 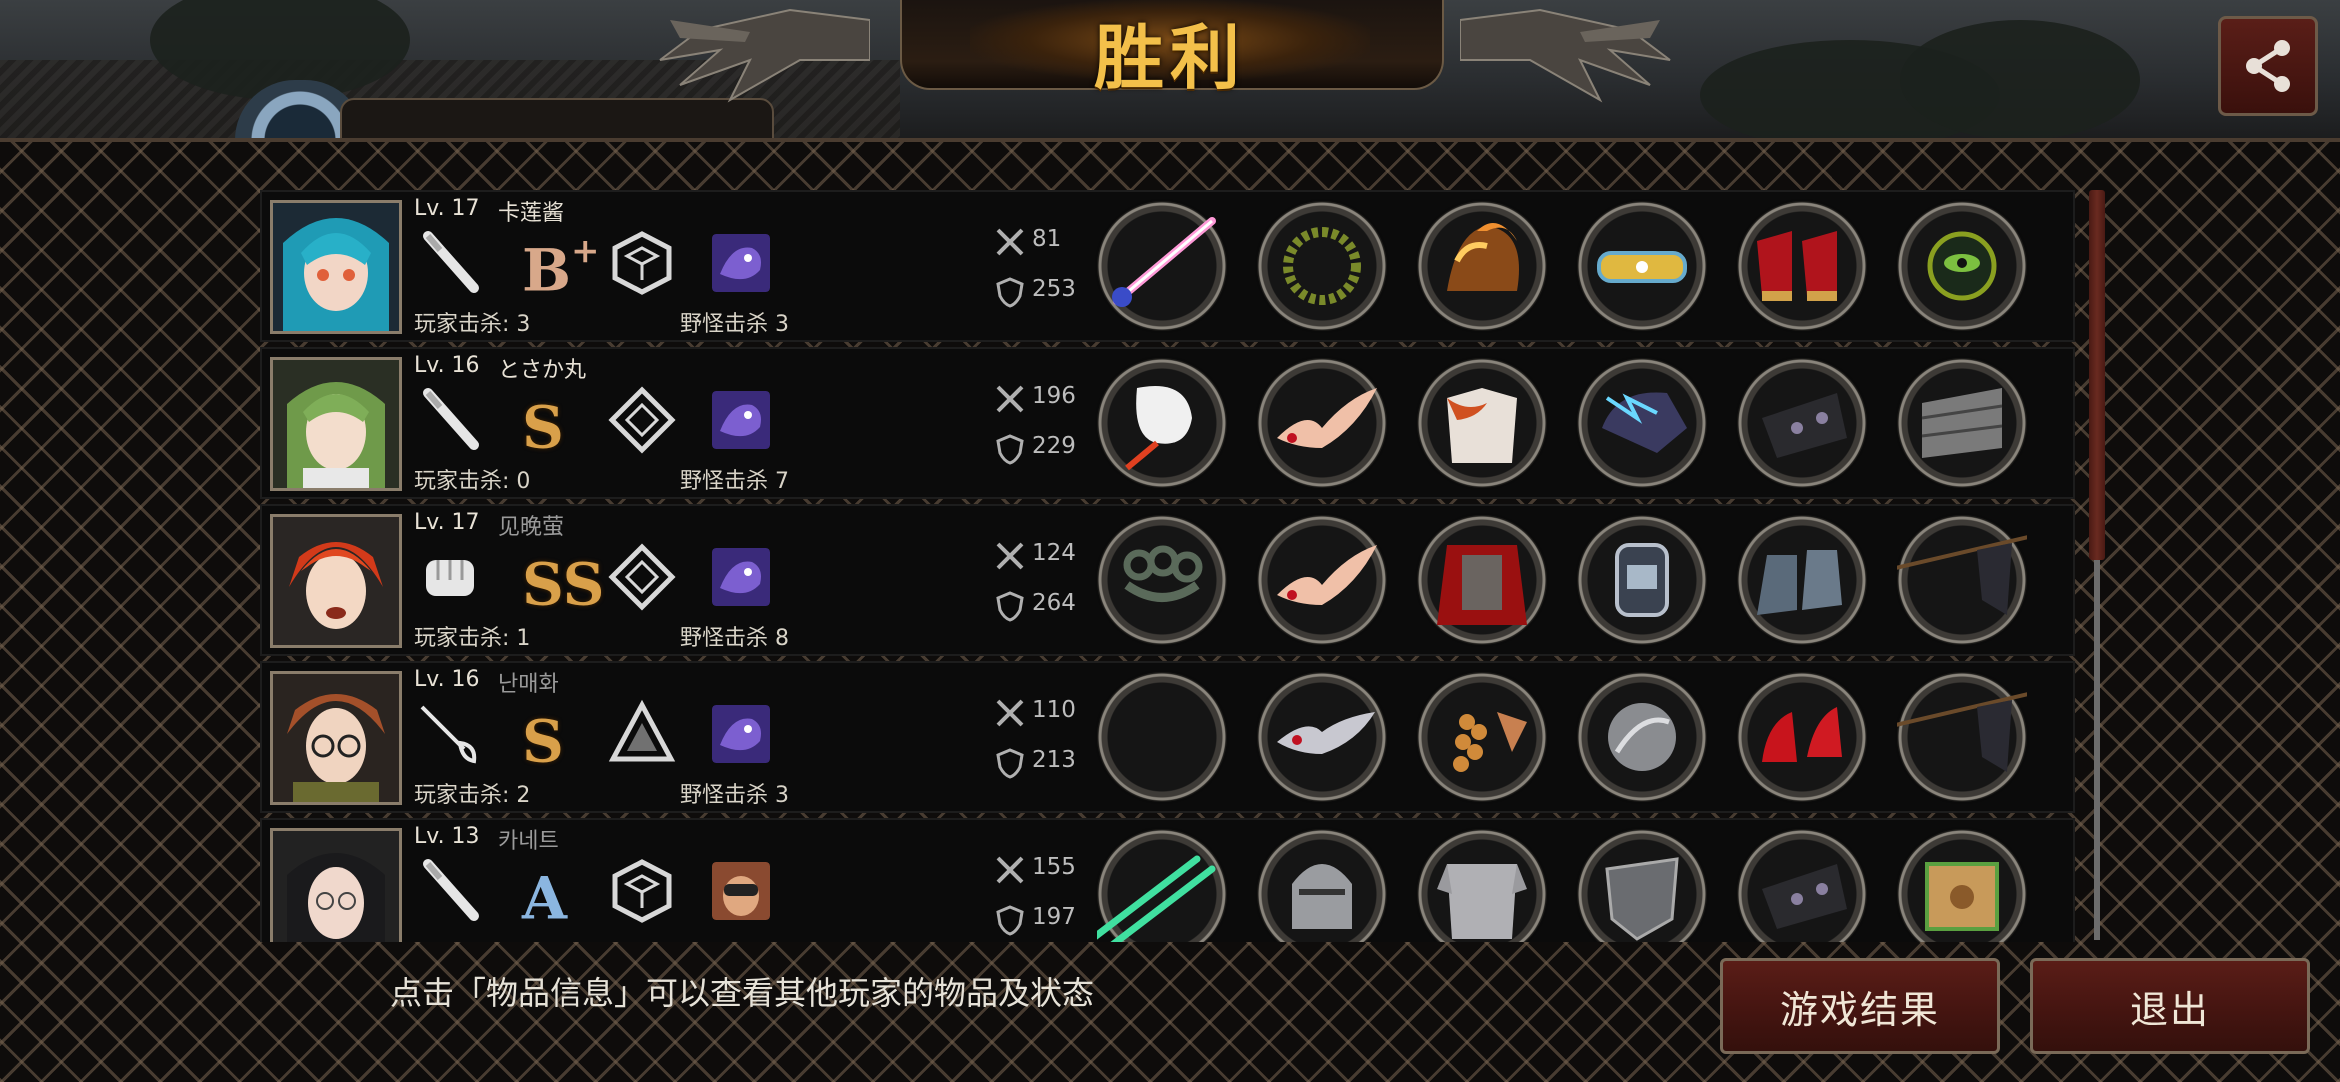 What do you see at coordinates (2170, 1006) in the screenshot?
I see `exit-button: 退出` at bounding box center [2170, 1006].